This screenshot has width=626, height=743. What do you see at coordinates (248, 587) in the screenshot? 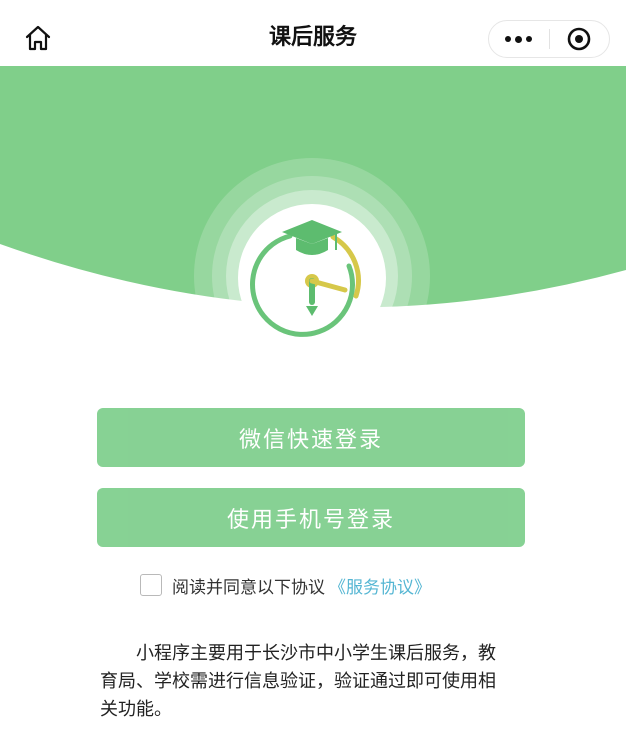
I see `agreement-text: 阅读并同意以下协议` at bounding box center [248, 587].